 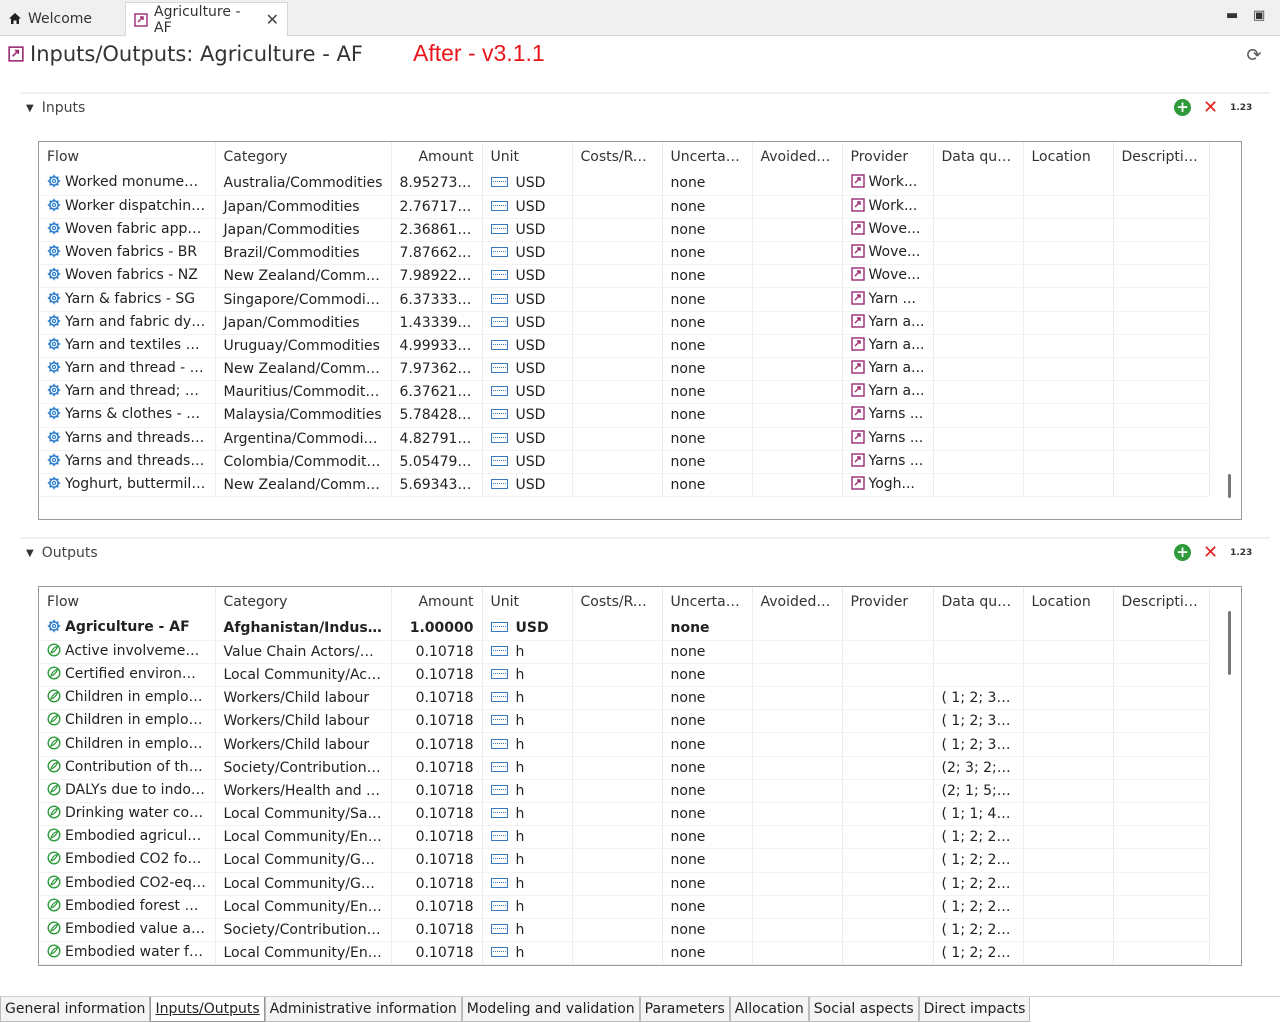 What do you see at coordinates (303, 392) in the screenshot?
I see `category-cell: Mauritius/Commodities` at bounding box center [303, 392].